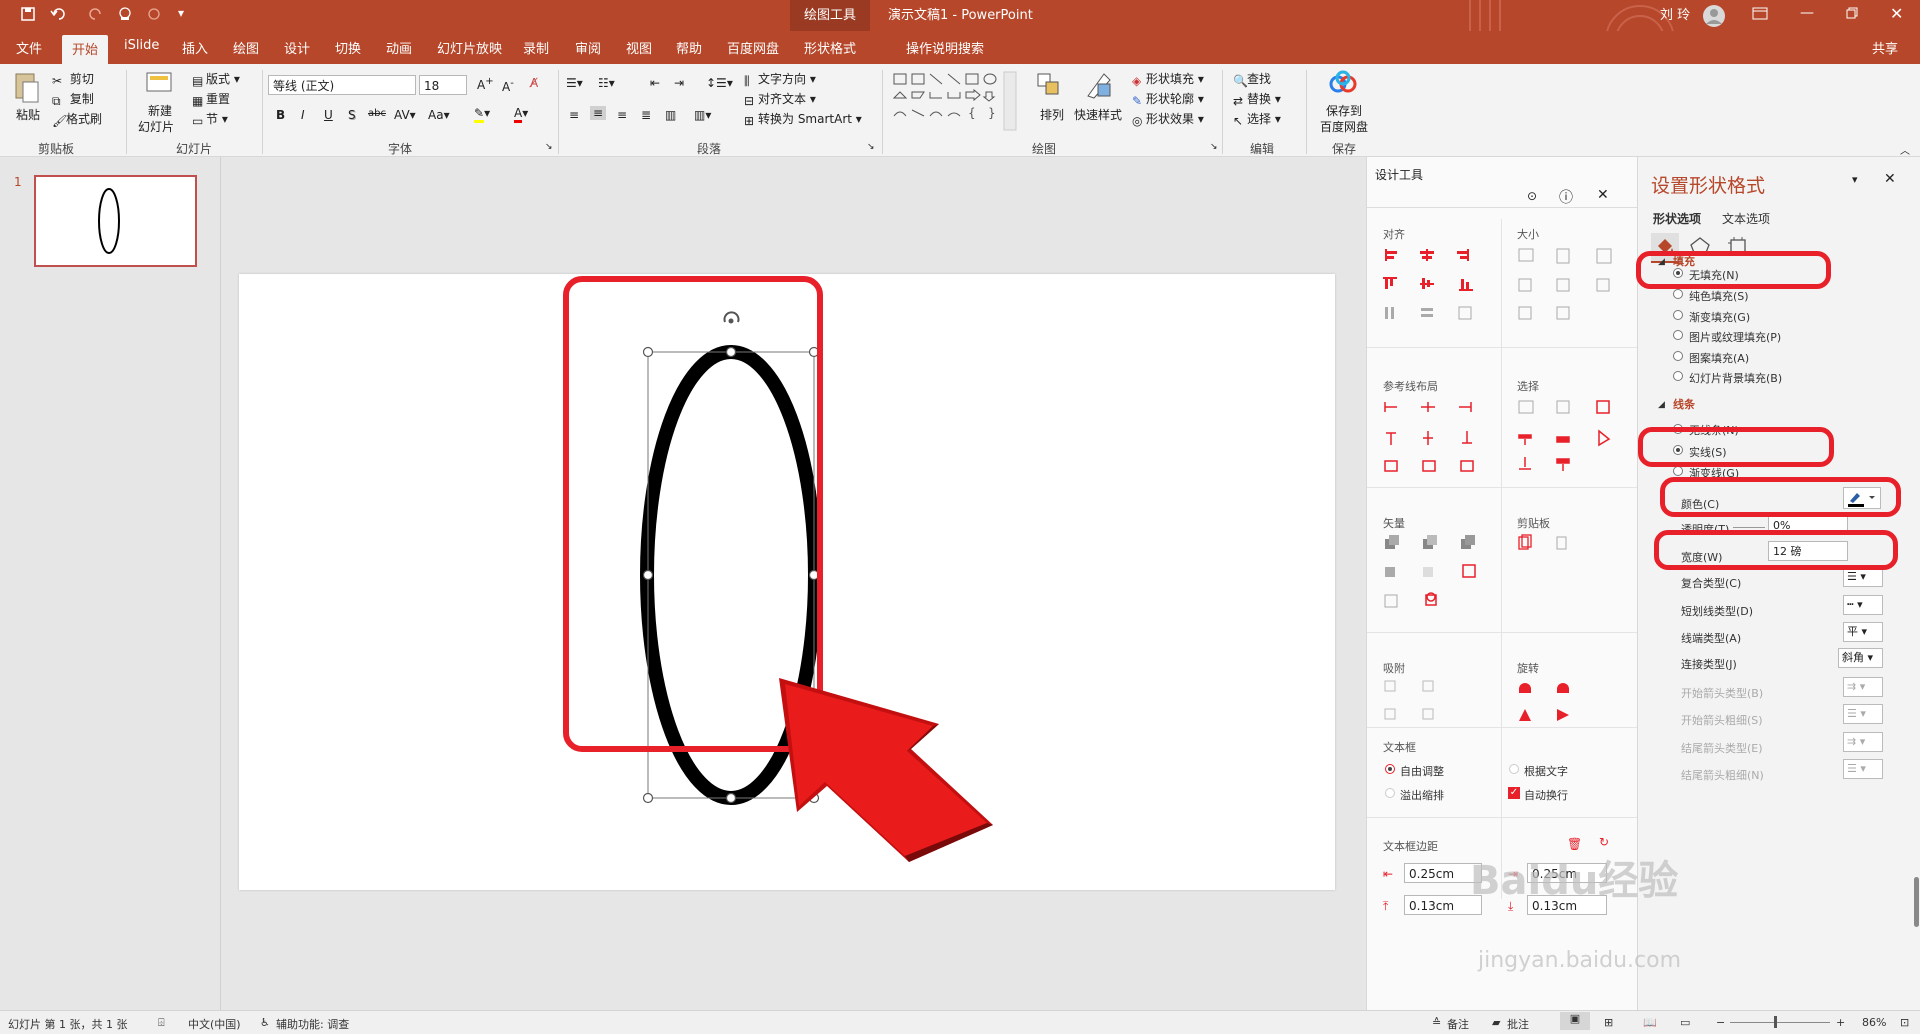 Image resolution: width=1920 pixels, height=1034 pixels. I want to click on guide-tools-icon, so click(1436, 437).